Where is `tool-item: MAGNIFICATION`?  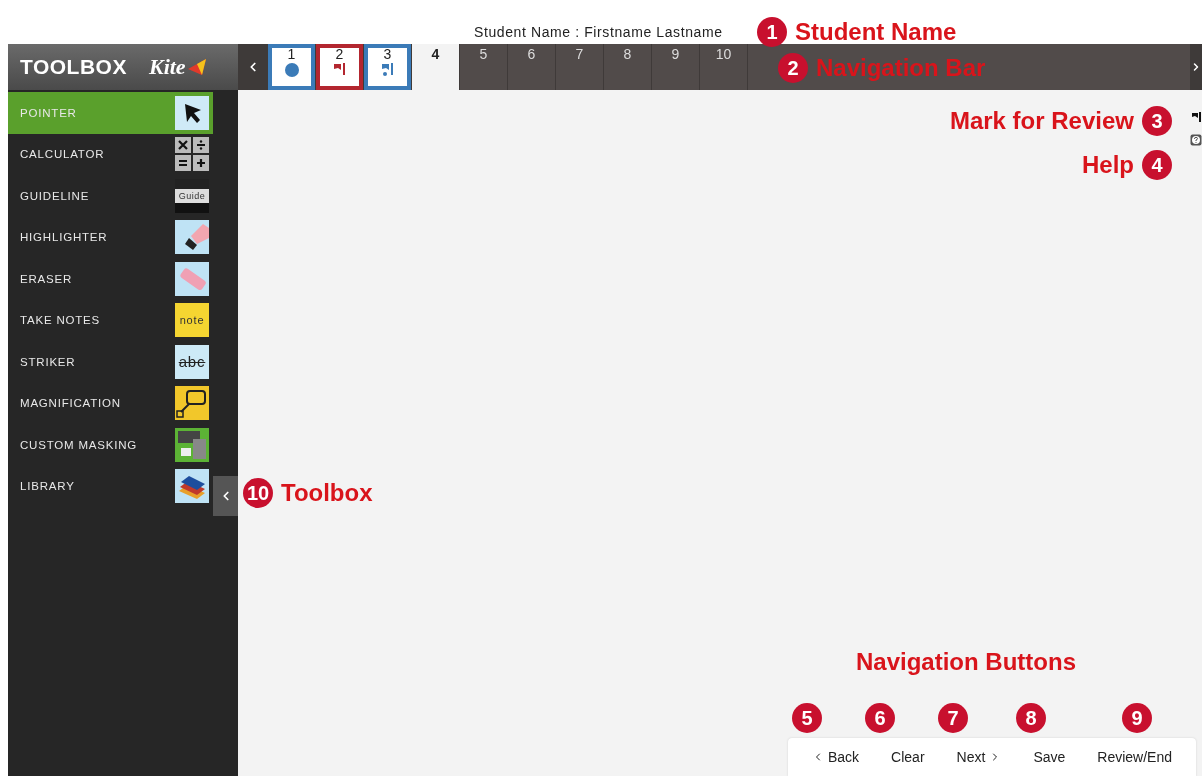 tool-item: MAGNIFICATION is located at coordinates (110, 403).